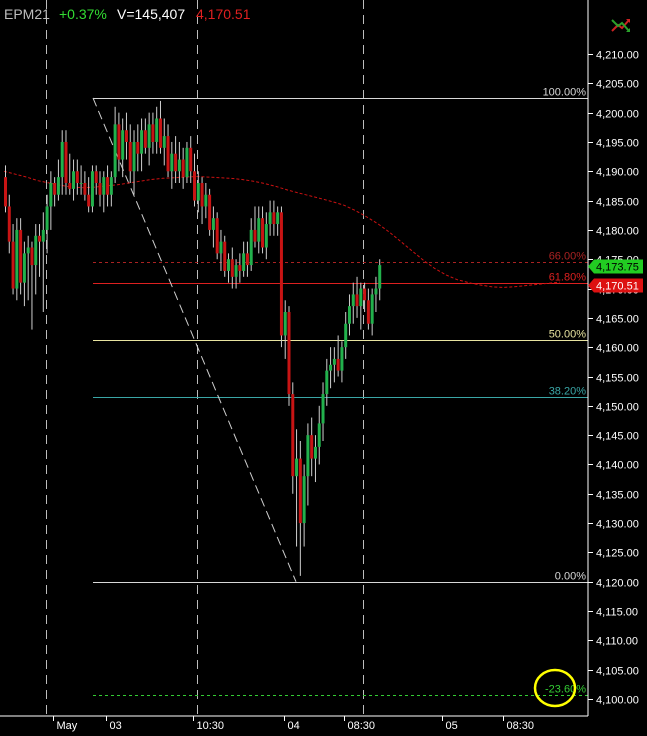  I want to click on y-tick-label-1: 4,105.00, so click(617, 672).